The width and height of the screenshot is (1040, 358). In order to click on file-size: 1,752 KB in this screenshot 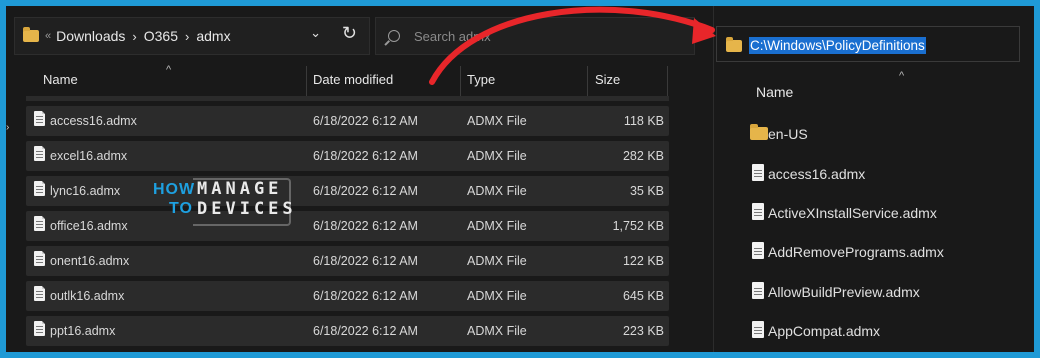, I will do `click(638, 226)`.